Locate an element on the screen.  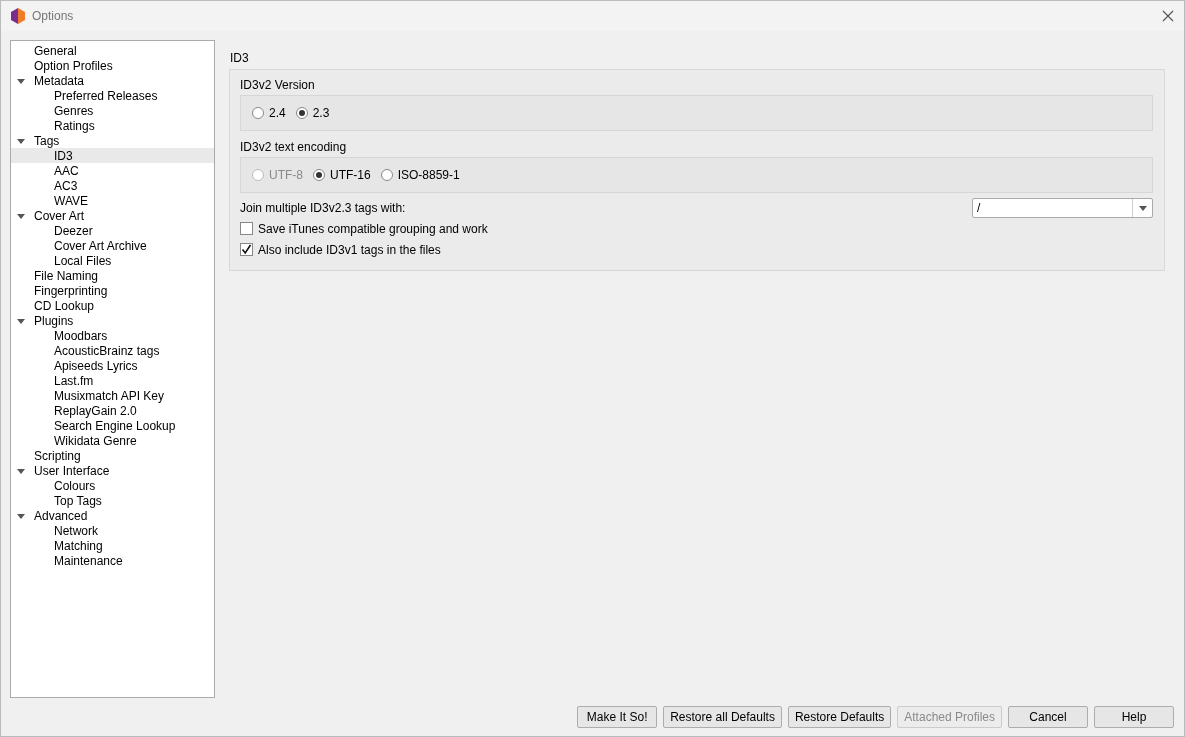
group-title: ID3v2 Version is located at coordinates (278, 85).